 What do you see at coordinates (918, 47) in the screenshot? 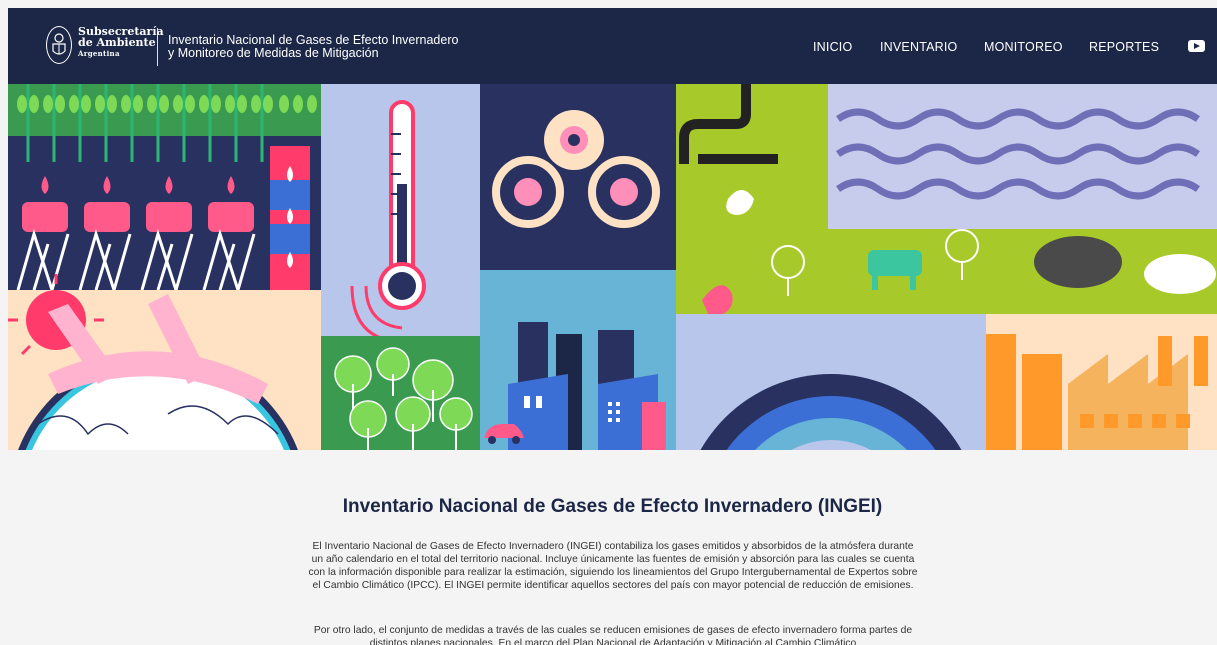
I see `nav-item-inventario: INVENTARIO` at bounding box center [918, 47].